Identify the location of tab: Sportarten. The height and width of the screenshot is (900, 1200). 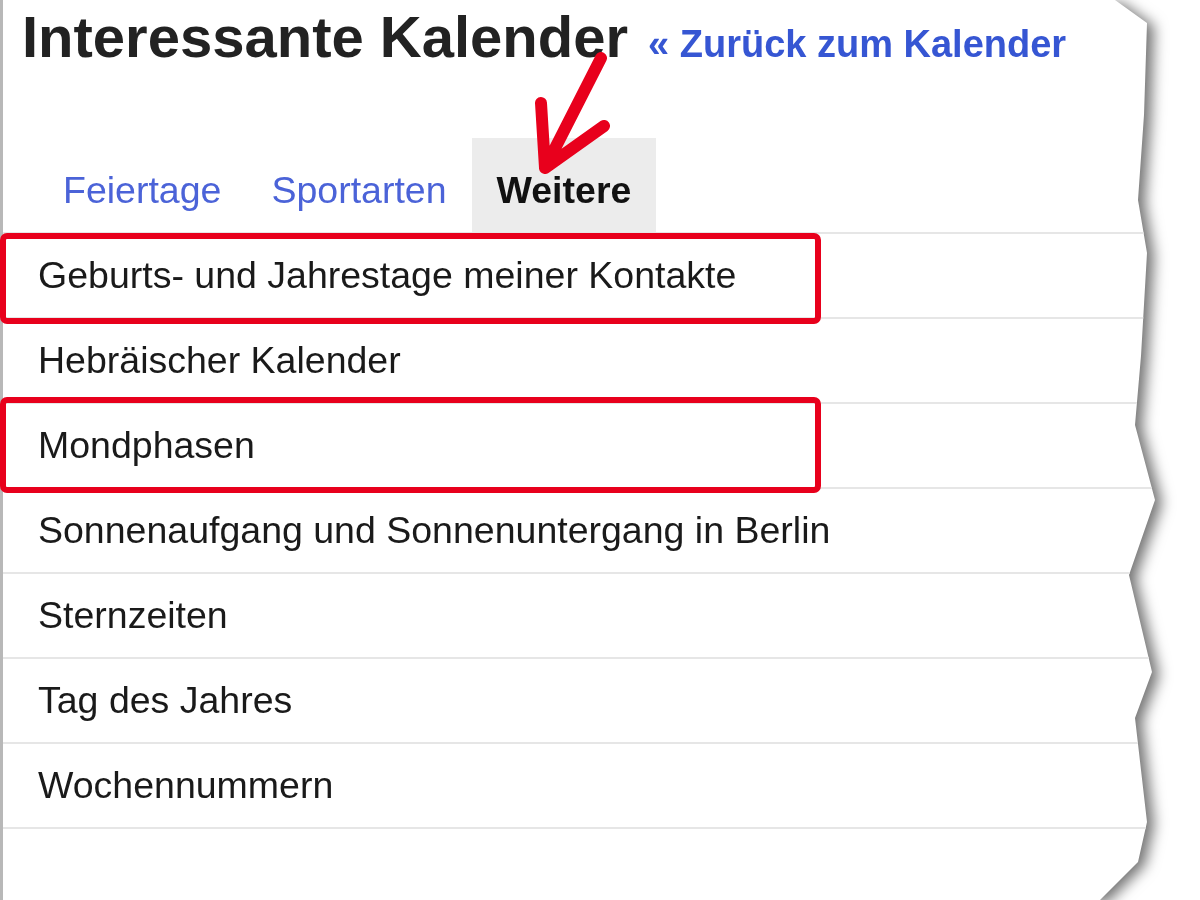
(359, 185).